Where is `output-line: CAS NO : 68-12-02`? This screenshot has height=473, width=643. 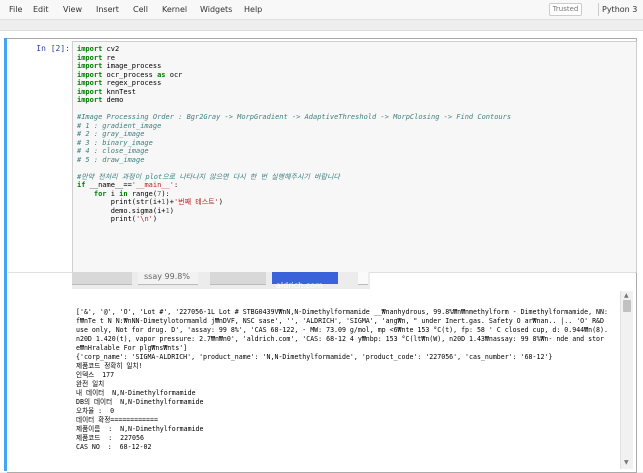 output-line: CAS NO : 68-12-02 is located at coordinates (114, 447).